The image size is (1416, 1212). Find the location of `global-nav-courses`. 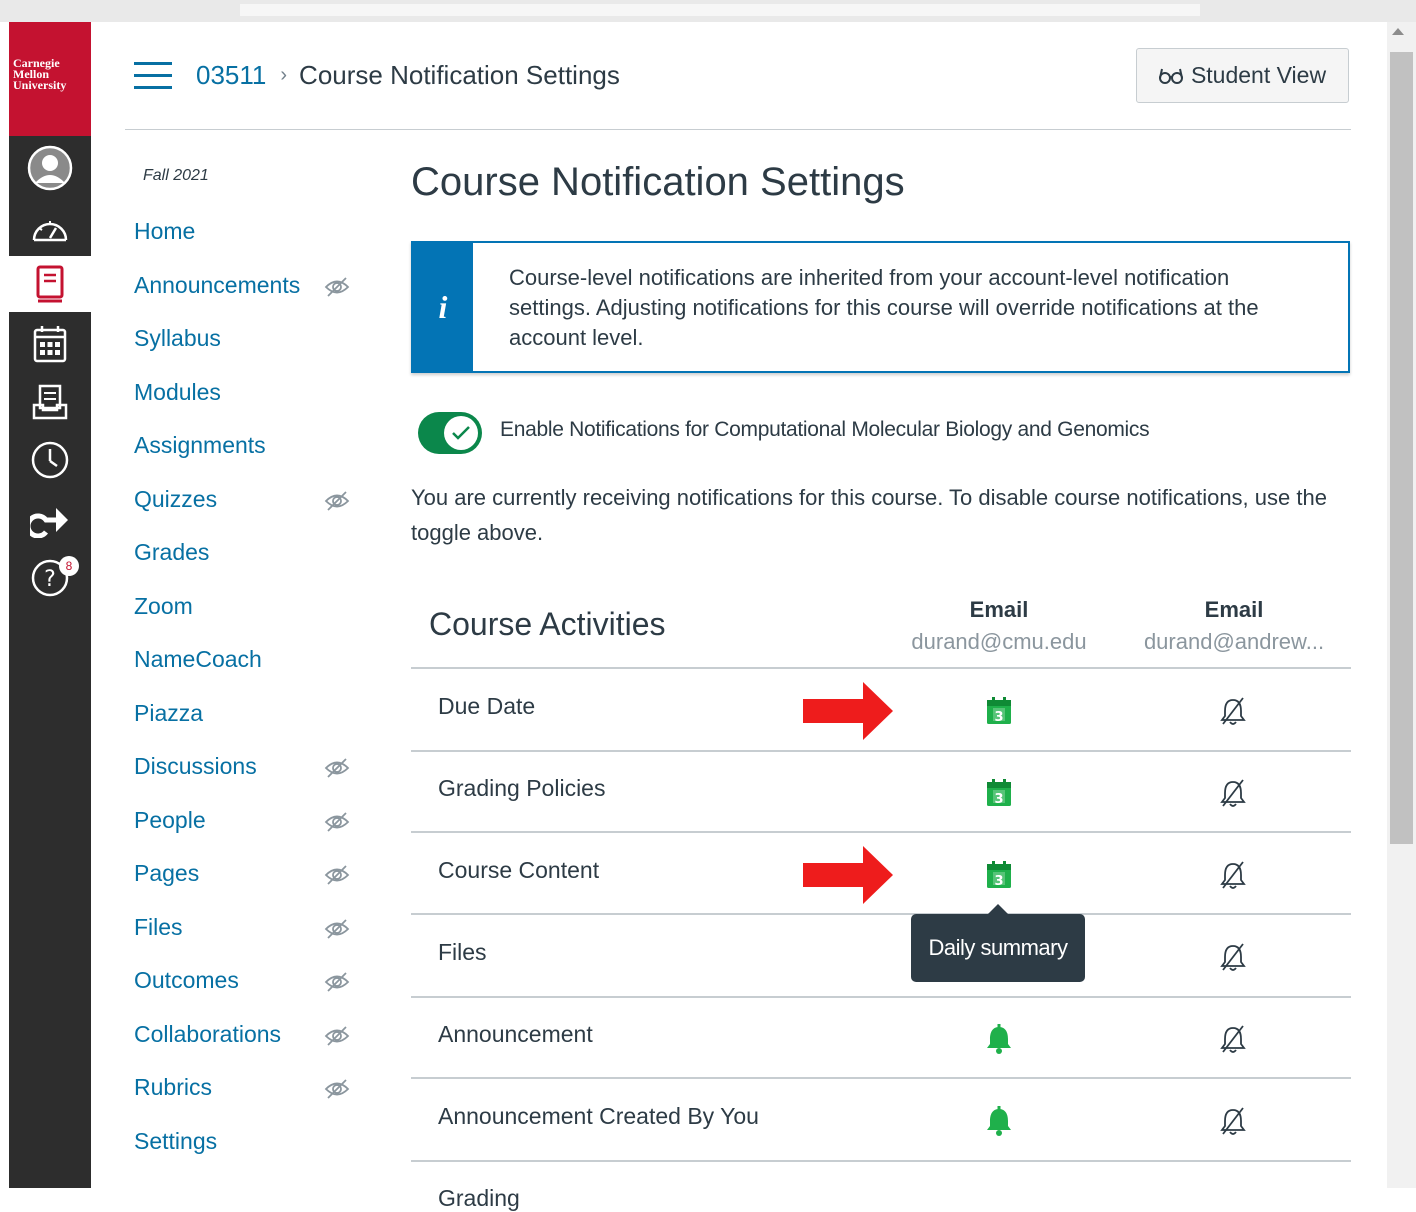

global-nav-courses is located at coordinates (50, 284).